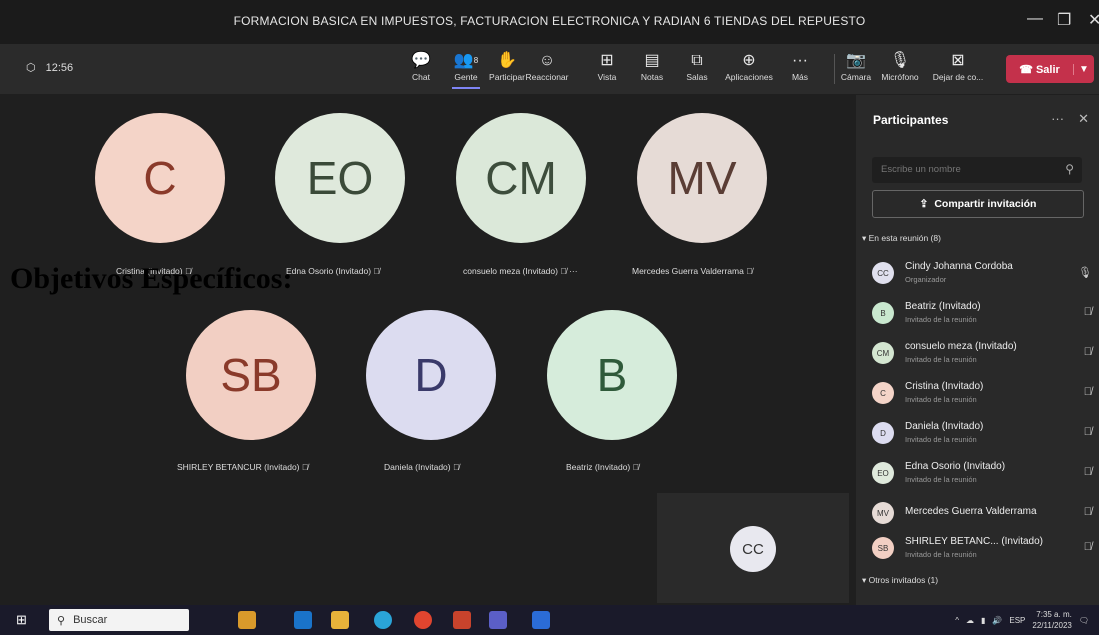 Image resolution: width=1099 pixels, height=635 pixels. What do you see at coordinates (1039, 69) in the screenshot?
I see `leave-main: ☎ Salir` at bounding box center [1039, 69].